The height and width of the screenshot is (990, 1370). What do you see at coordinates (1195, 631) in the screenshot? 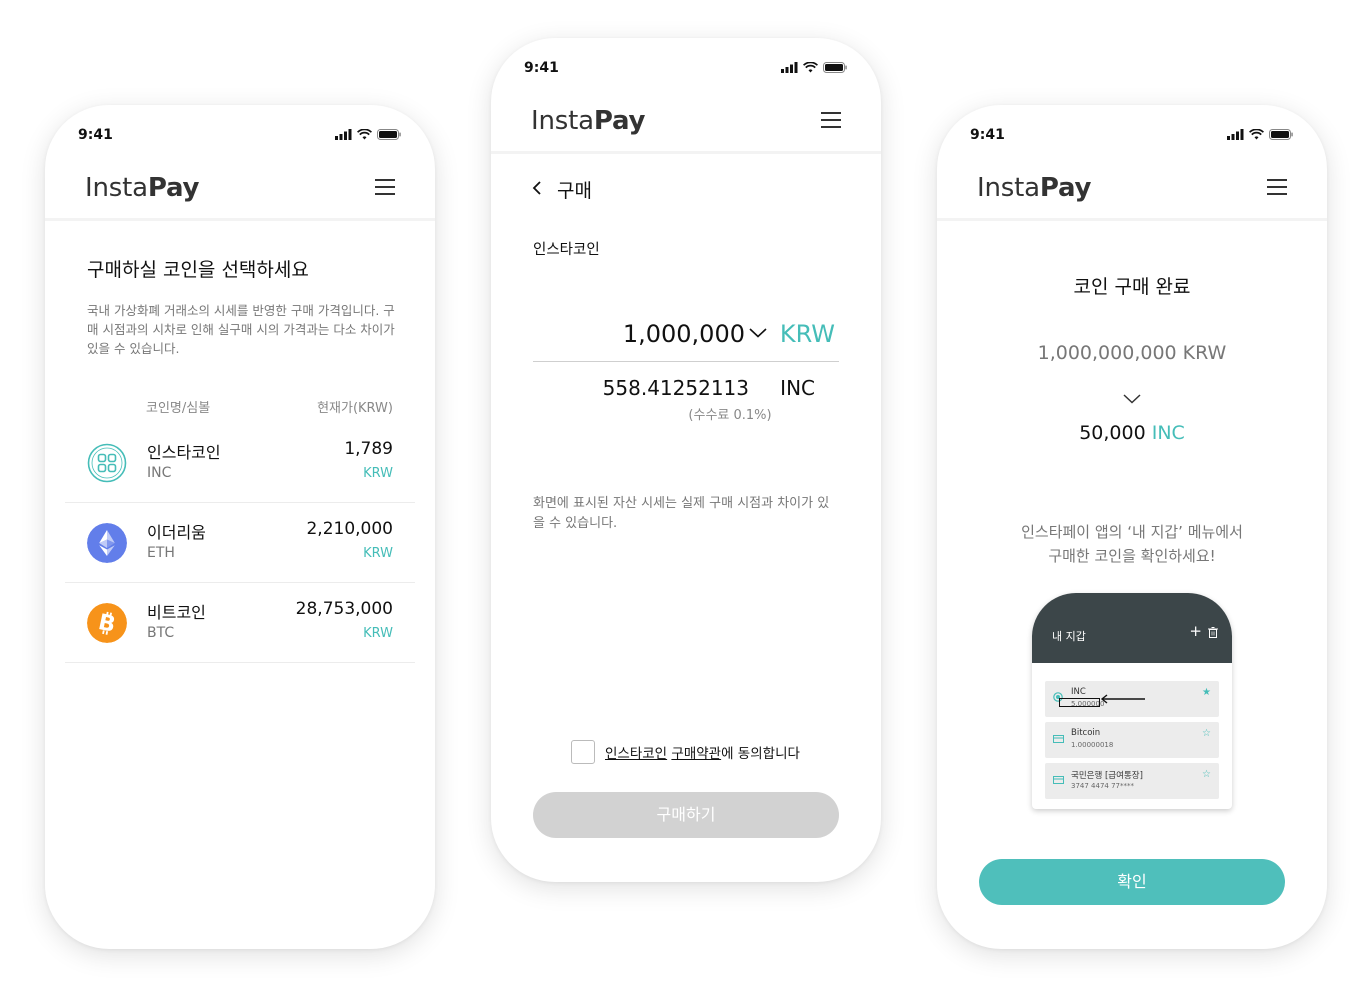
I see `plus-icon: +` at bounding box center [1195, 631].